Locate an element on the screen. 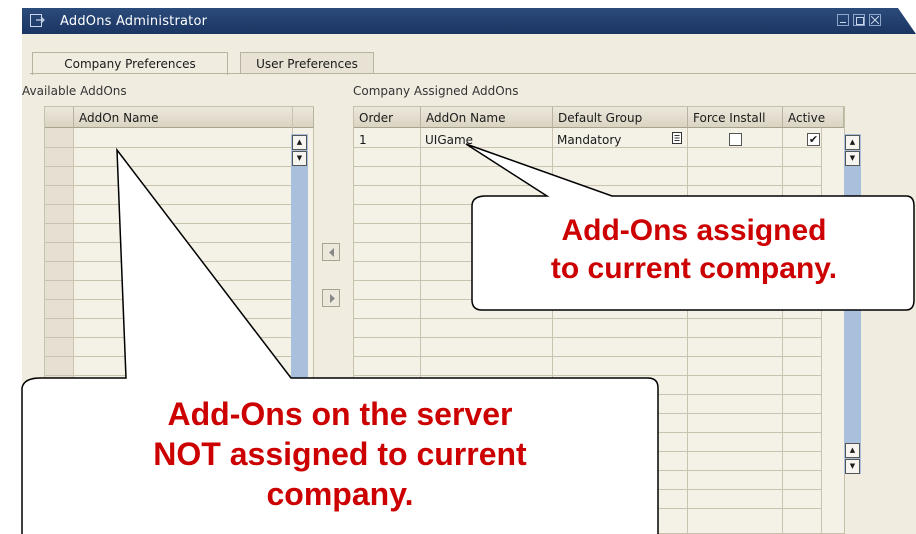 The width and height of the screenshot is (916, 534). callout-line: NOT assigned to current is located at coordinates (340, 454).